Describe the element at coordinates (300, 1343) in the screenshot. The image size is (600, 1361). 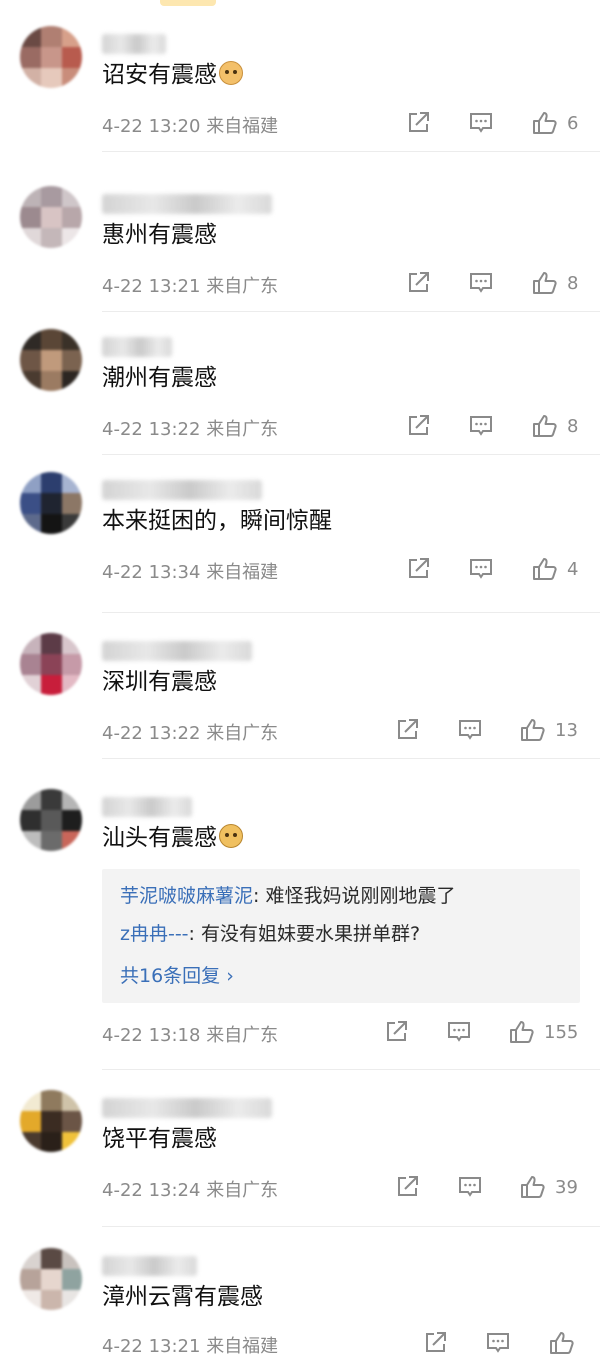
I see `comment-actions` at that location.